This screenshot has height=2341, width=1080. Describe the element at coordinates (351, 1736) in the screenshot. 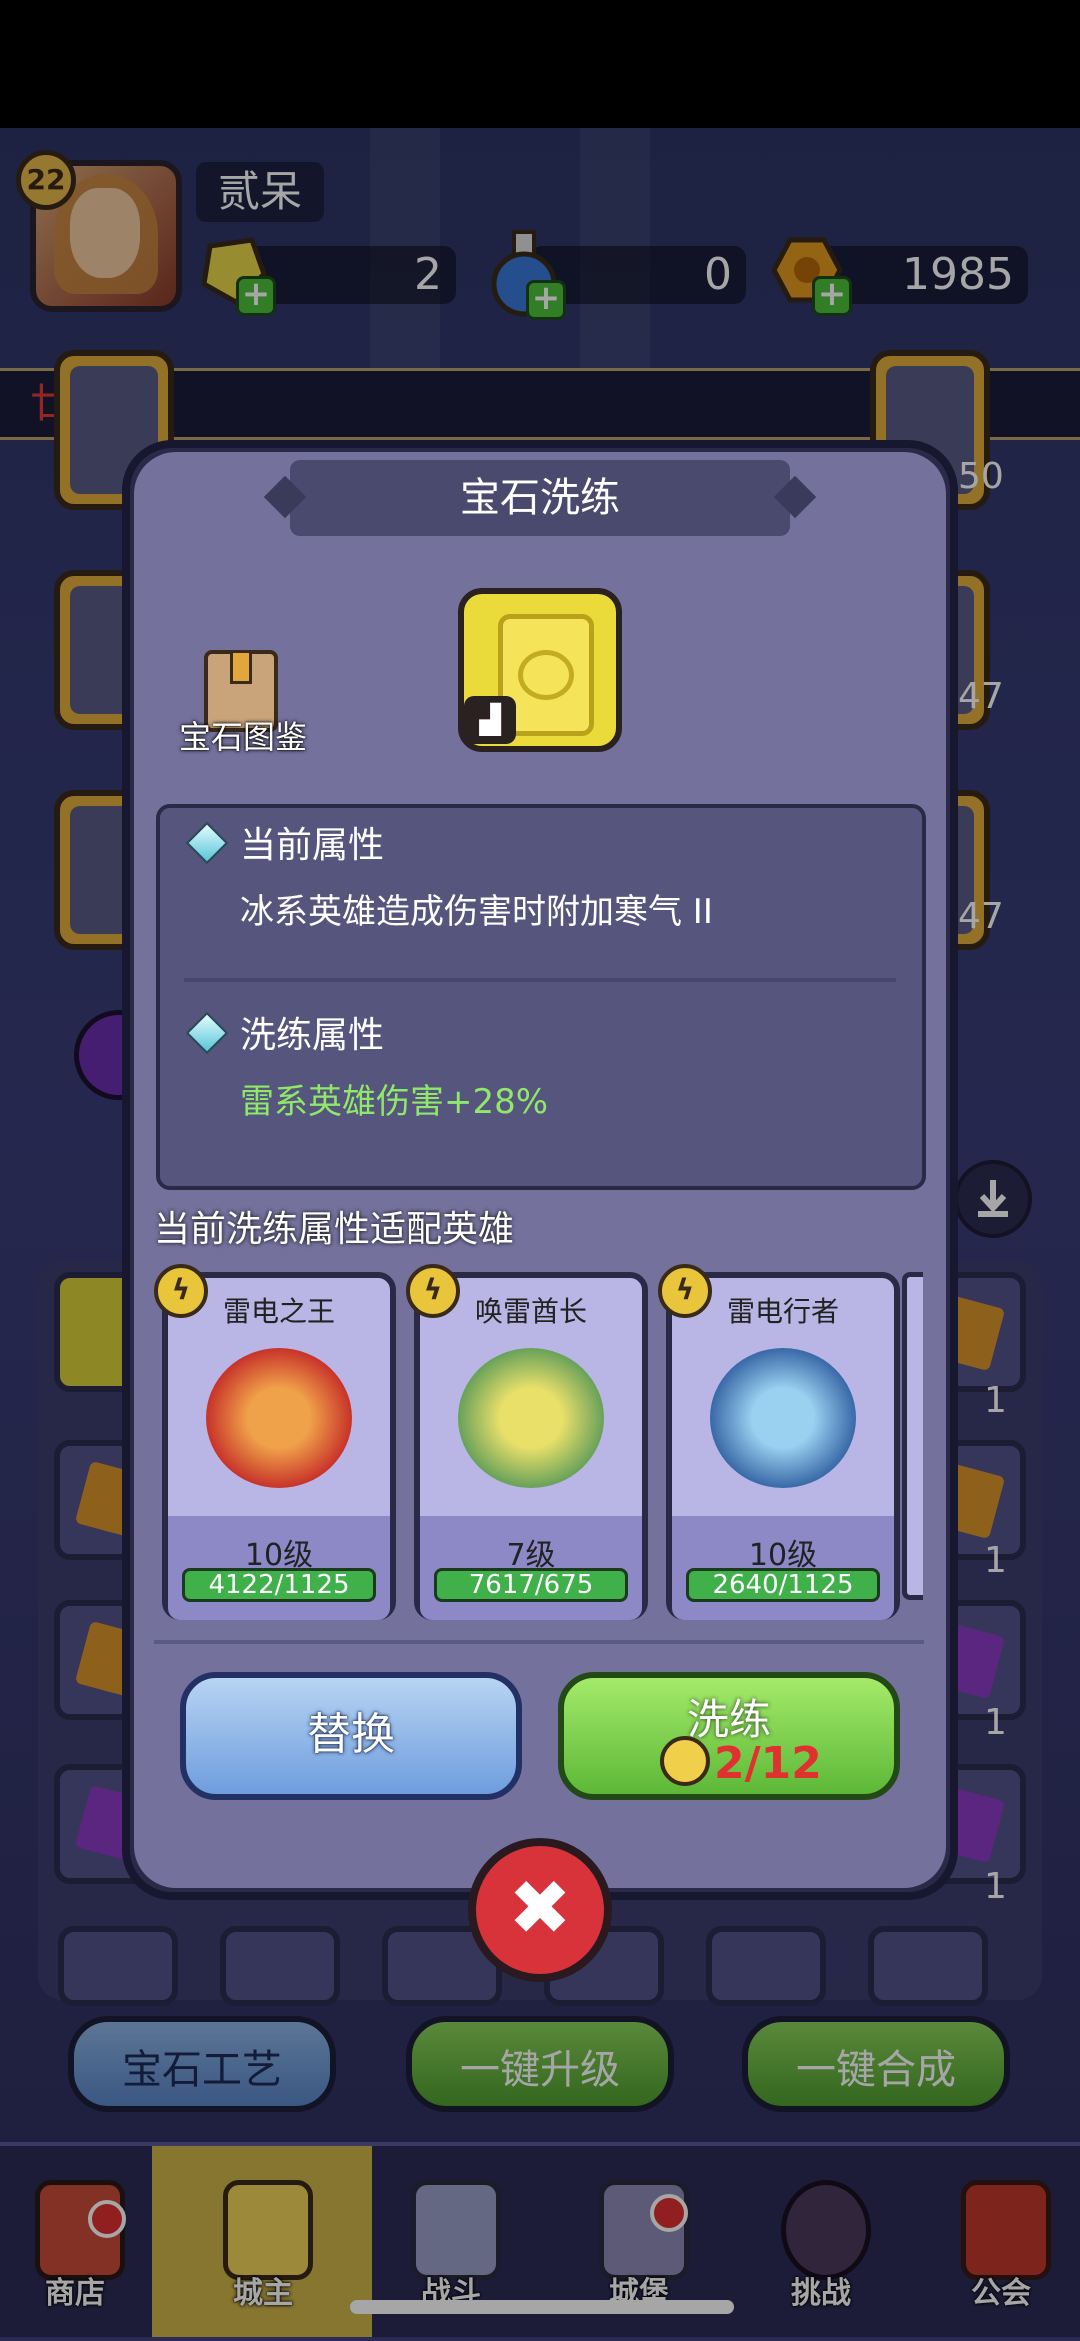

I see `replace-button: 替换` at that location.